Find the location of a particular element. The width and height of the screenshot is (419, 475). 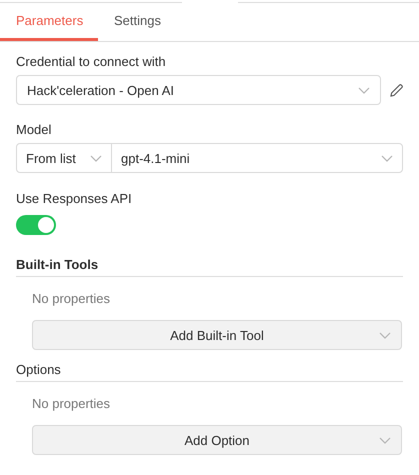

credential-select: Hack'celeration - Open AI is located at coordinates (198, 90).